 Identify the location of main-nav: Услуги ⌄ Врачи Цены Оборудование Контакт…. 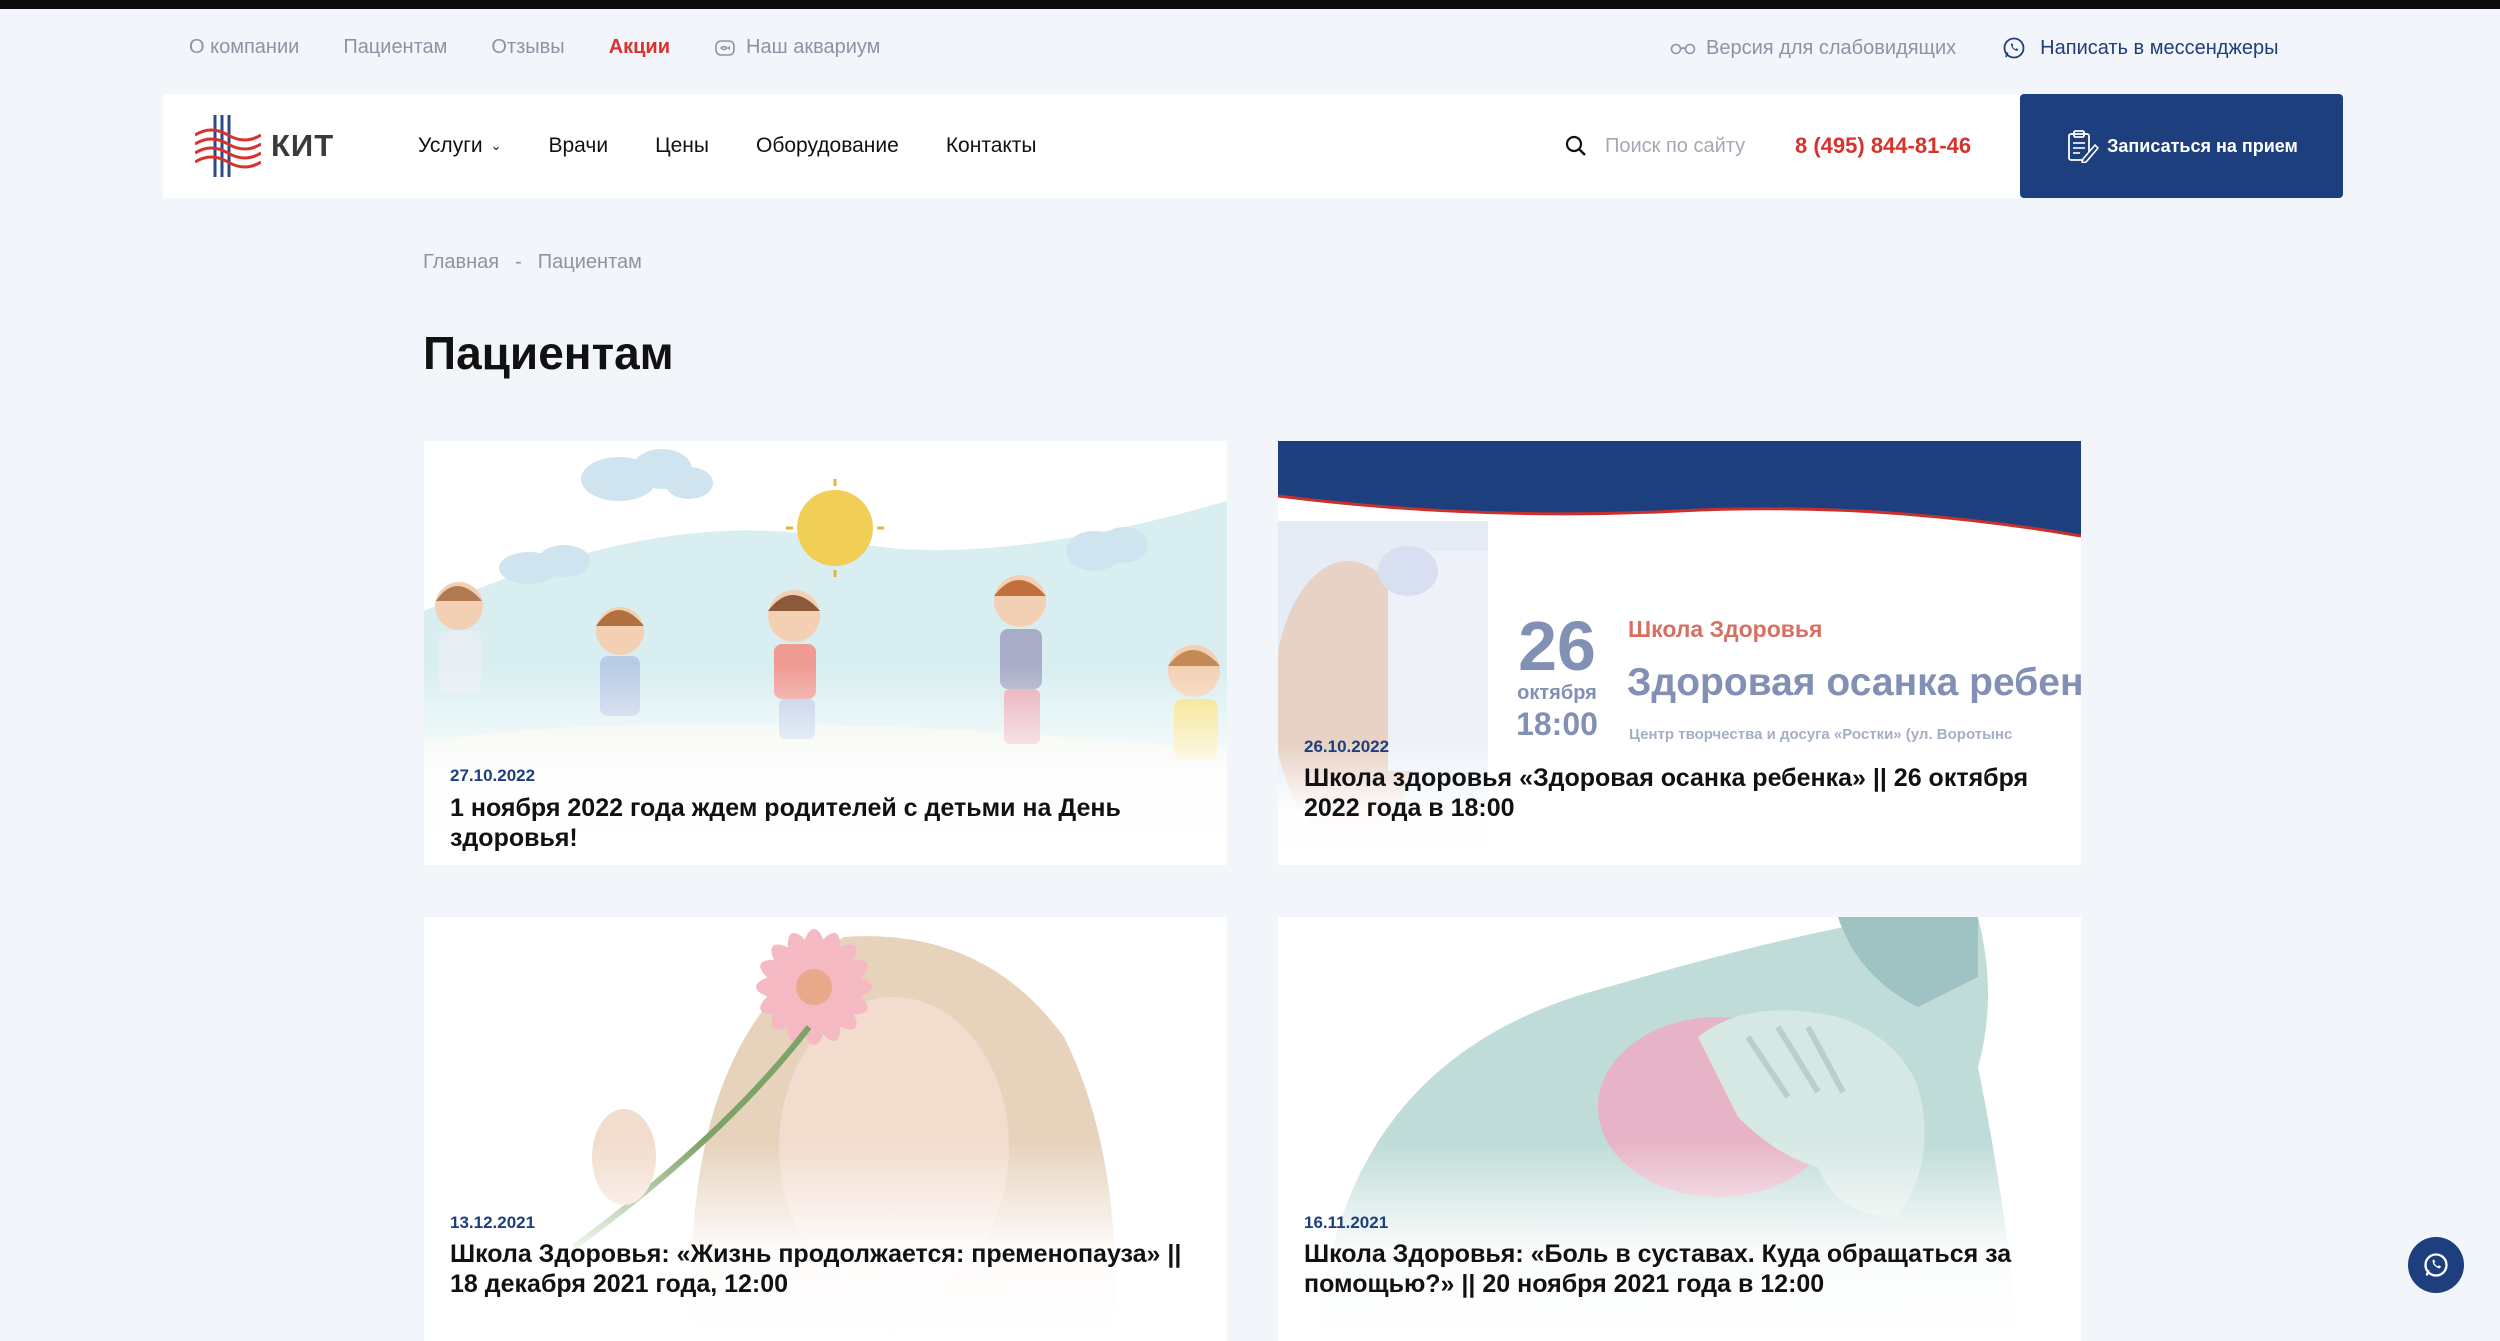
(751, 146).